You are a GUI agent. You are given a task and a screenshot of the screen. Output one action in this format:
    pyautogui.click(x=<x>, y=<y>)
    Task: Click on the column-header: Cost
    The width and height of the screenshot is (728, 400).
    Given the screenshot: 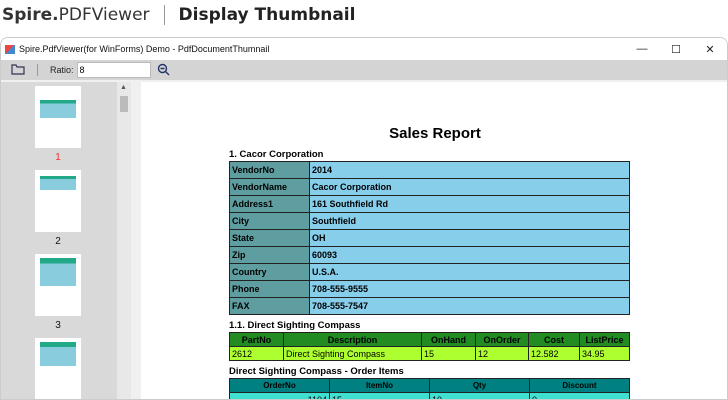 What is the action you would take?
    pyautogui.click(x=554, y=339)
    